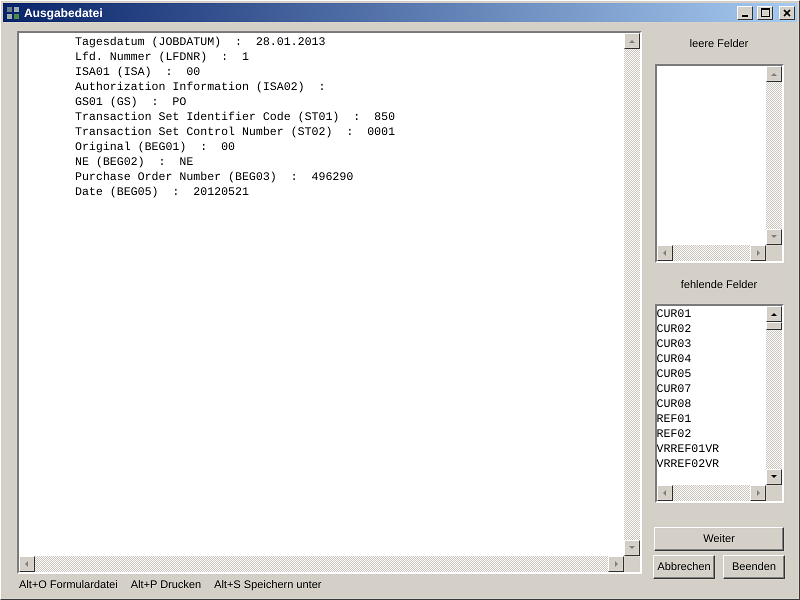 The image size is (800, 600). I want to click on cancel-button: Abbrechen, so click(684, 567).